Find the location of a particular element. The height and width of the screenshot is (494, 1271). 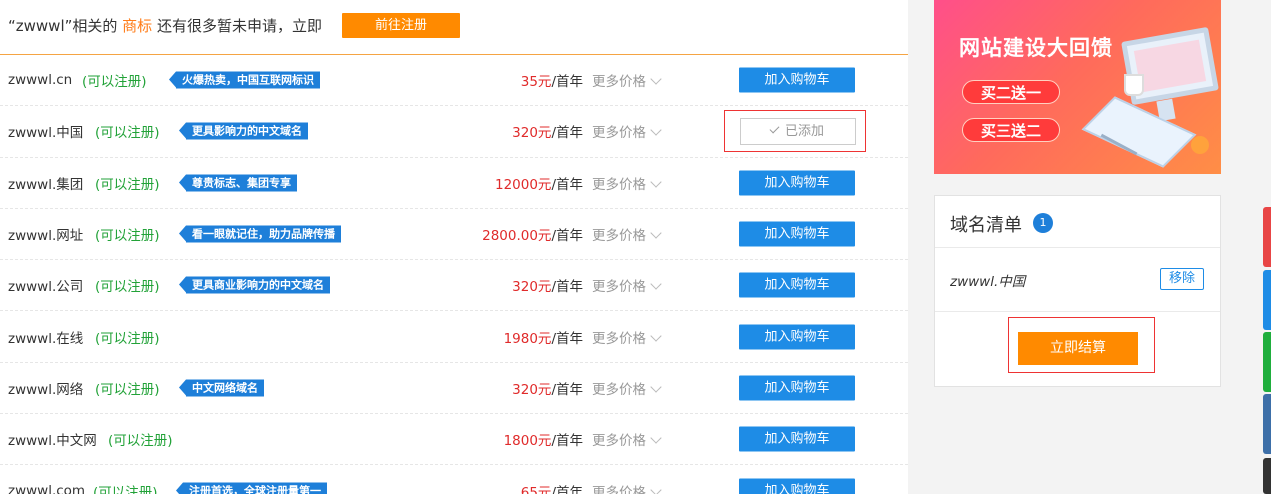

checkout-button: 立即结算 is located at coordinates (1078, 348).